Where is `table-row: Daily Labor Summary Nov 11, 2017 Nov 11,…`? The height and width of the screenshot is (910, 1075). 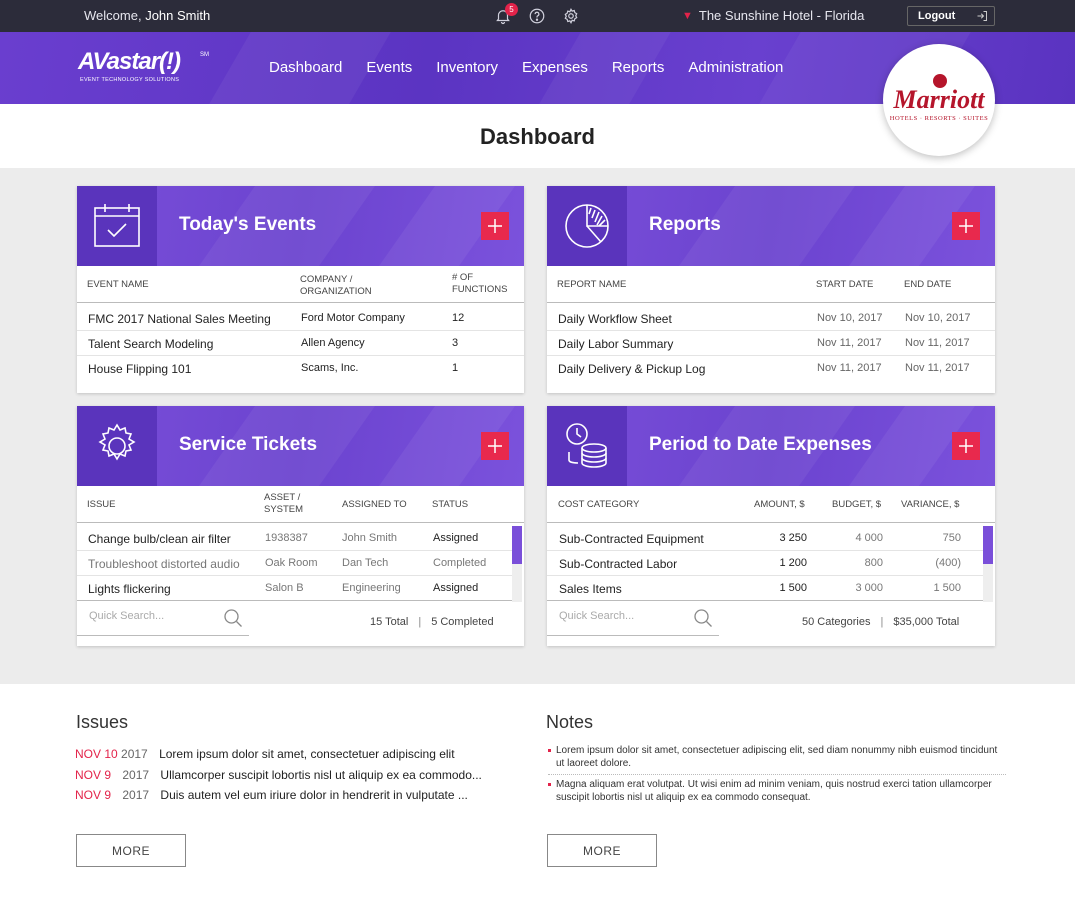 table-row: Daily Labor Summary Nov 11, 2017 Nov 11,… is located at coordinates (771, 343).